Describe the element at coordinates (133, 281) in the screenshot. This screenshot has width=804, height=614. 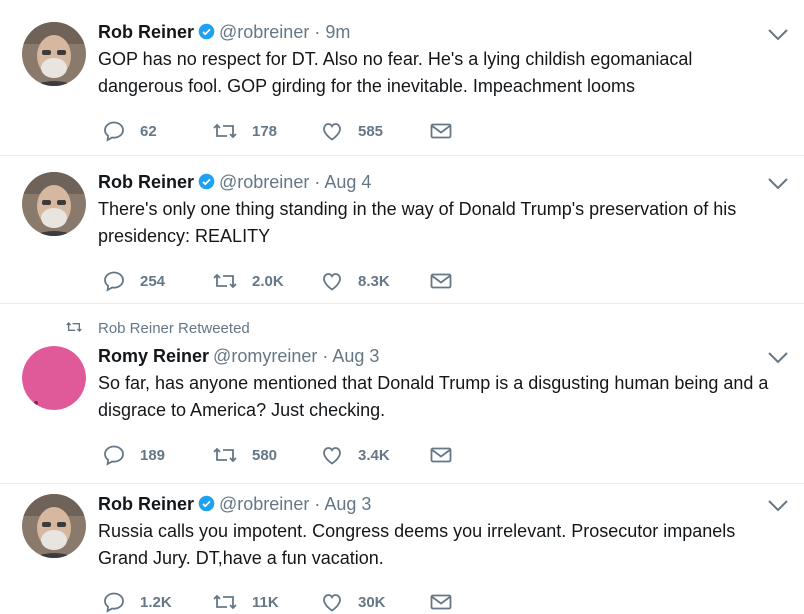
I see `reply-button: 254` at that location.